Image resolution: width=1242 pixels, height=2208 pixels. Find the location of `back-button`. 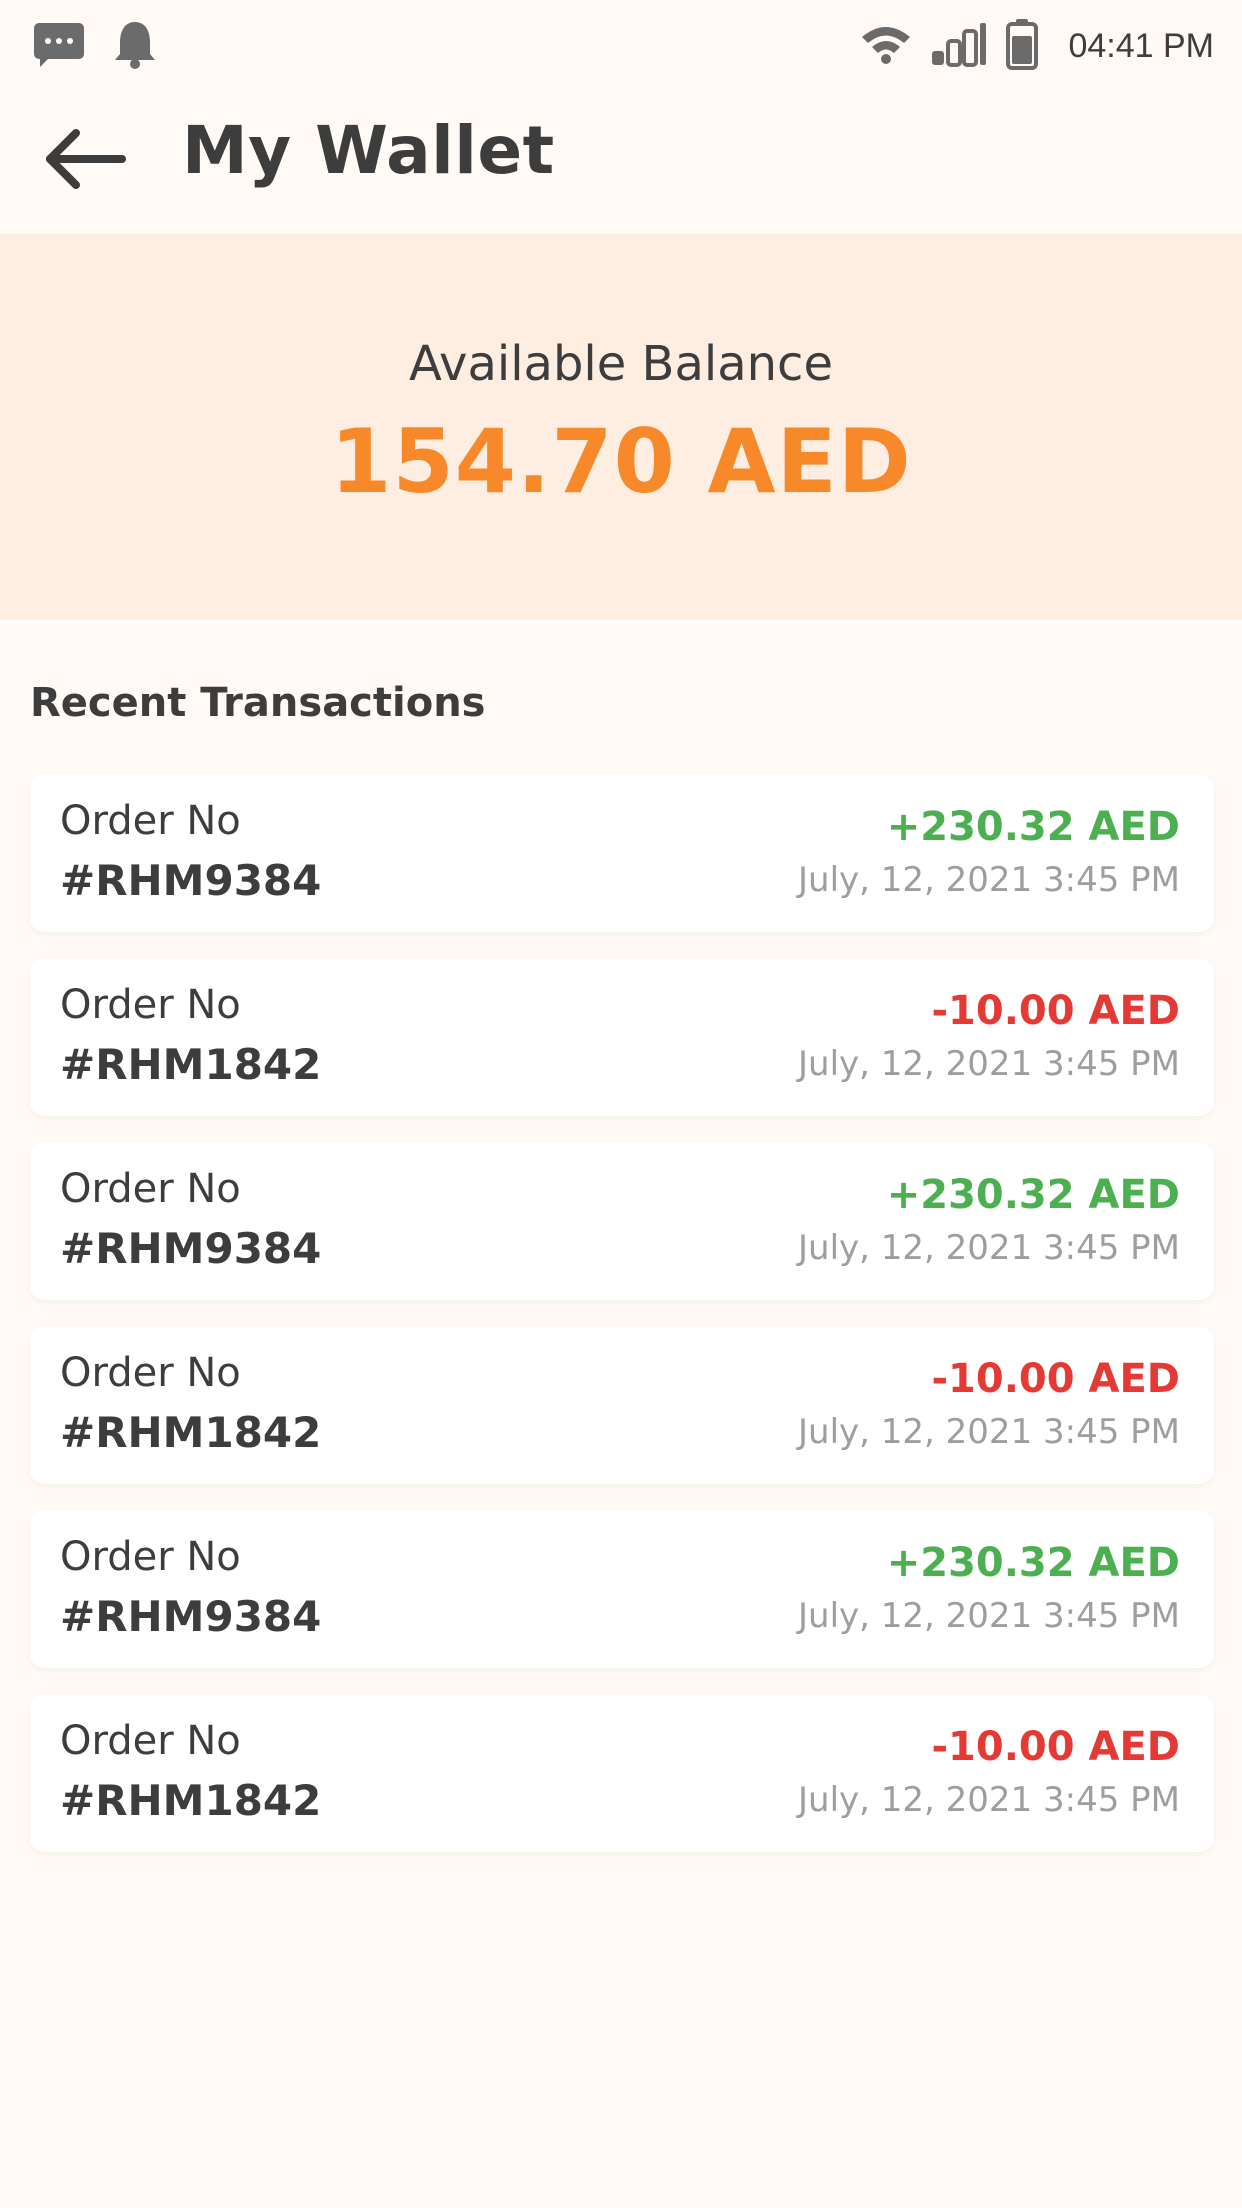

back-button is located at coordinates (84, 161).